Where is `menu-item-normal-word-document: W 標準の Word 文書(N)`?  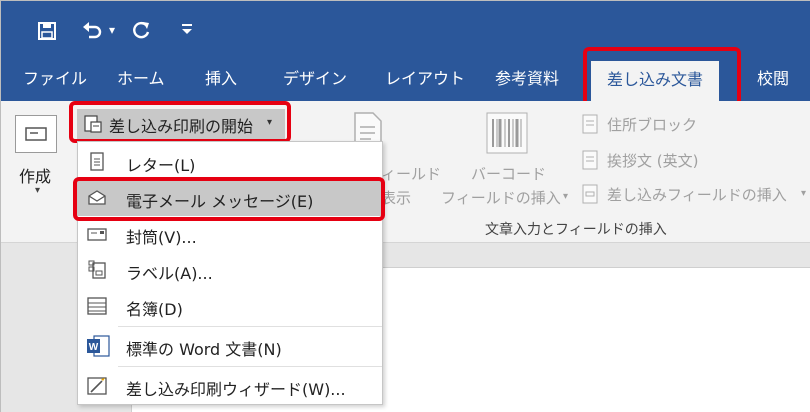
menu-item-normal-word-document: W 標準の Word 文書(N) is located at coordinates (230, 346).